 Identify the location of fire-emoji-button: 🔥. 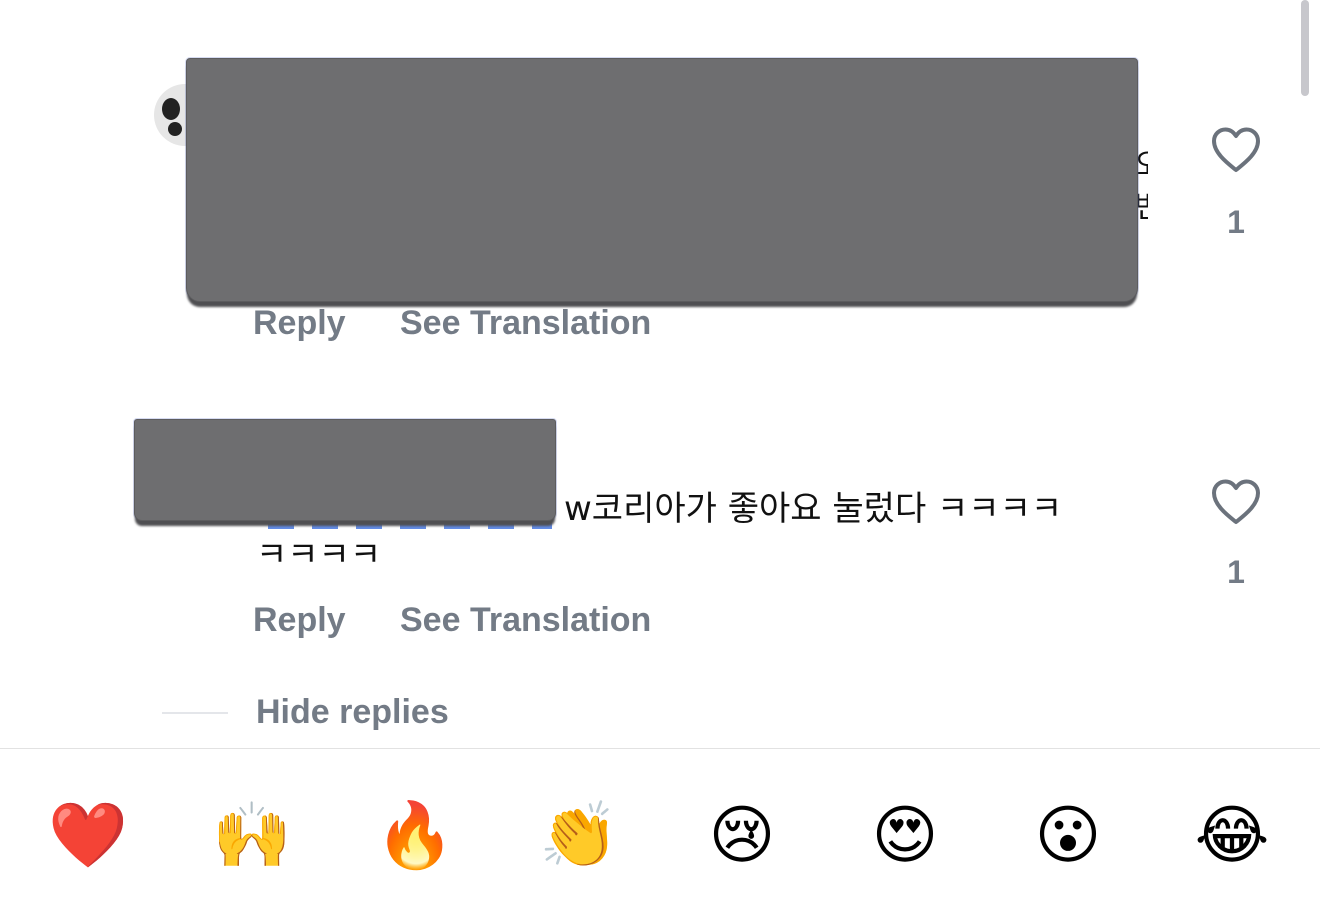
(415, 836).